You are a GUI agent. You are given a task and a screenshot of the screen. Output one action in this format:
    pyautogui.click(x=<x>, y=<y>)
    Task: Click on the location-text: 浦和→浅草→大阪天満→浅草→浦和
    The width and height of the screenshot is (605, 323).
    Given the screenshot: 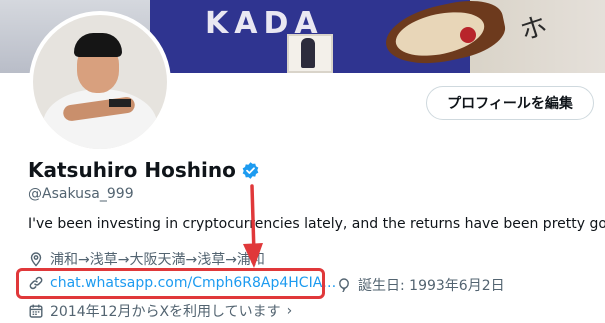 What is the action you would take?
    pyautogui.click(x=157, y=260)
    